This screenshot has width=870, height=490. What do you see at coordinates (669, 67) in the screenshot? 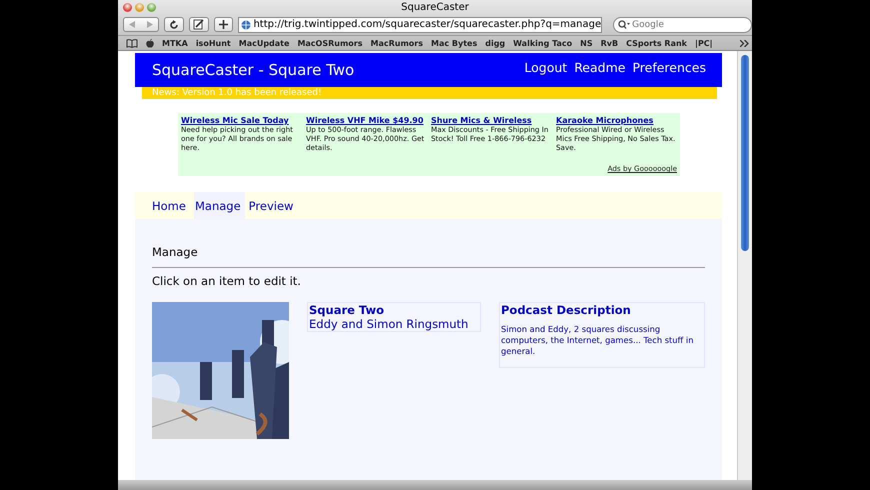
I see `header-link: Preferences` at bounding box center [669, 67].